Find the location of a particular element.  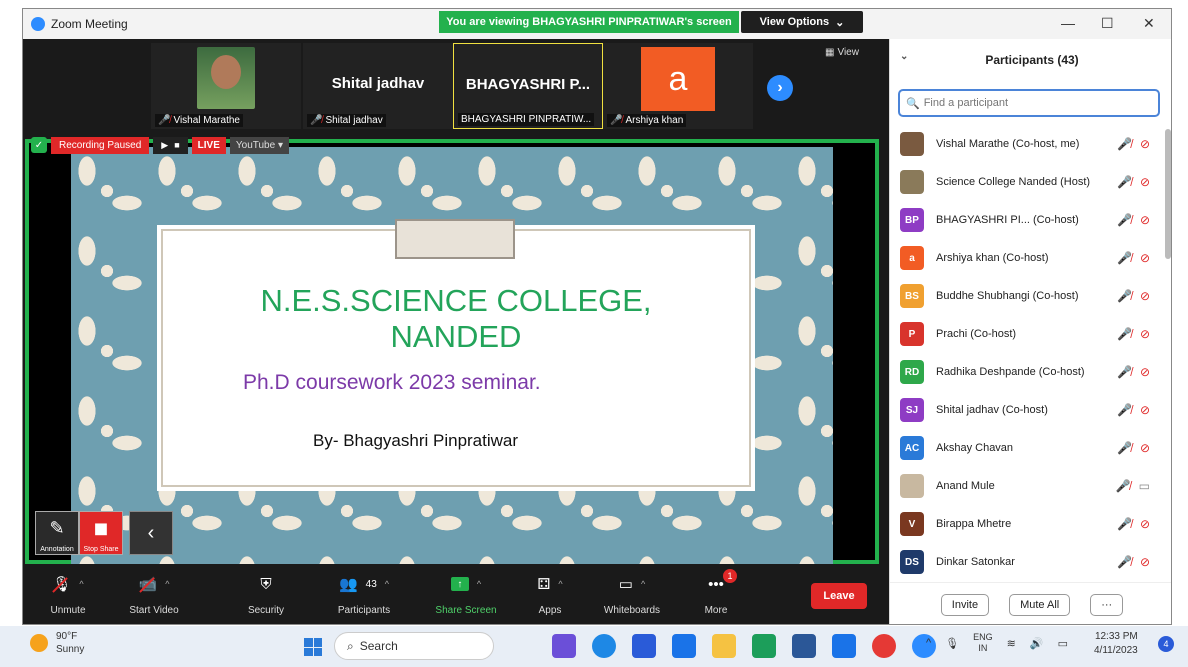

share-screen-button: ↑ ^ Share Screen is located at coordinates (466, 594).